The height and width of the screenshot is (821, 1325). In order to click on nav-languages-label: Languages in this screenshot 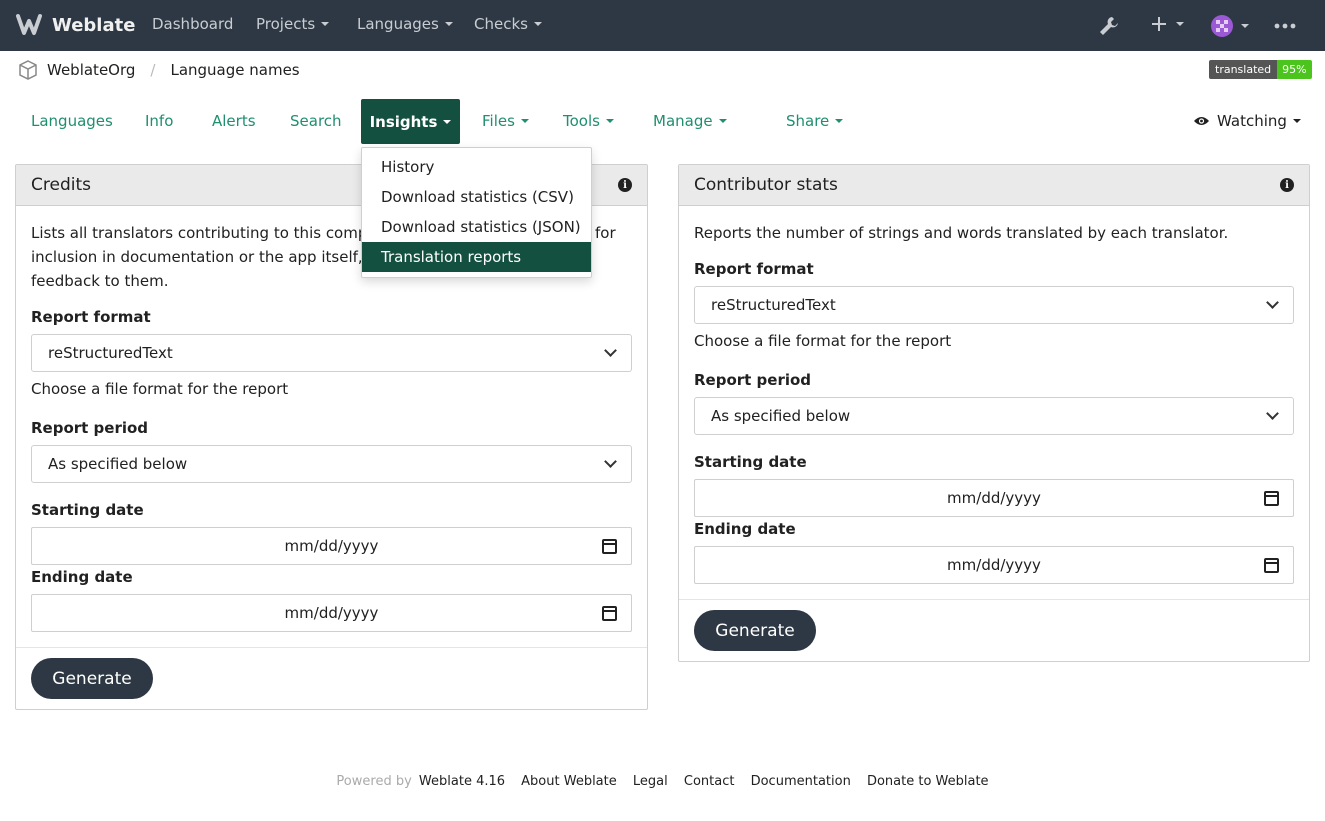, I will do `click(398, 24)`.